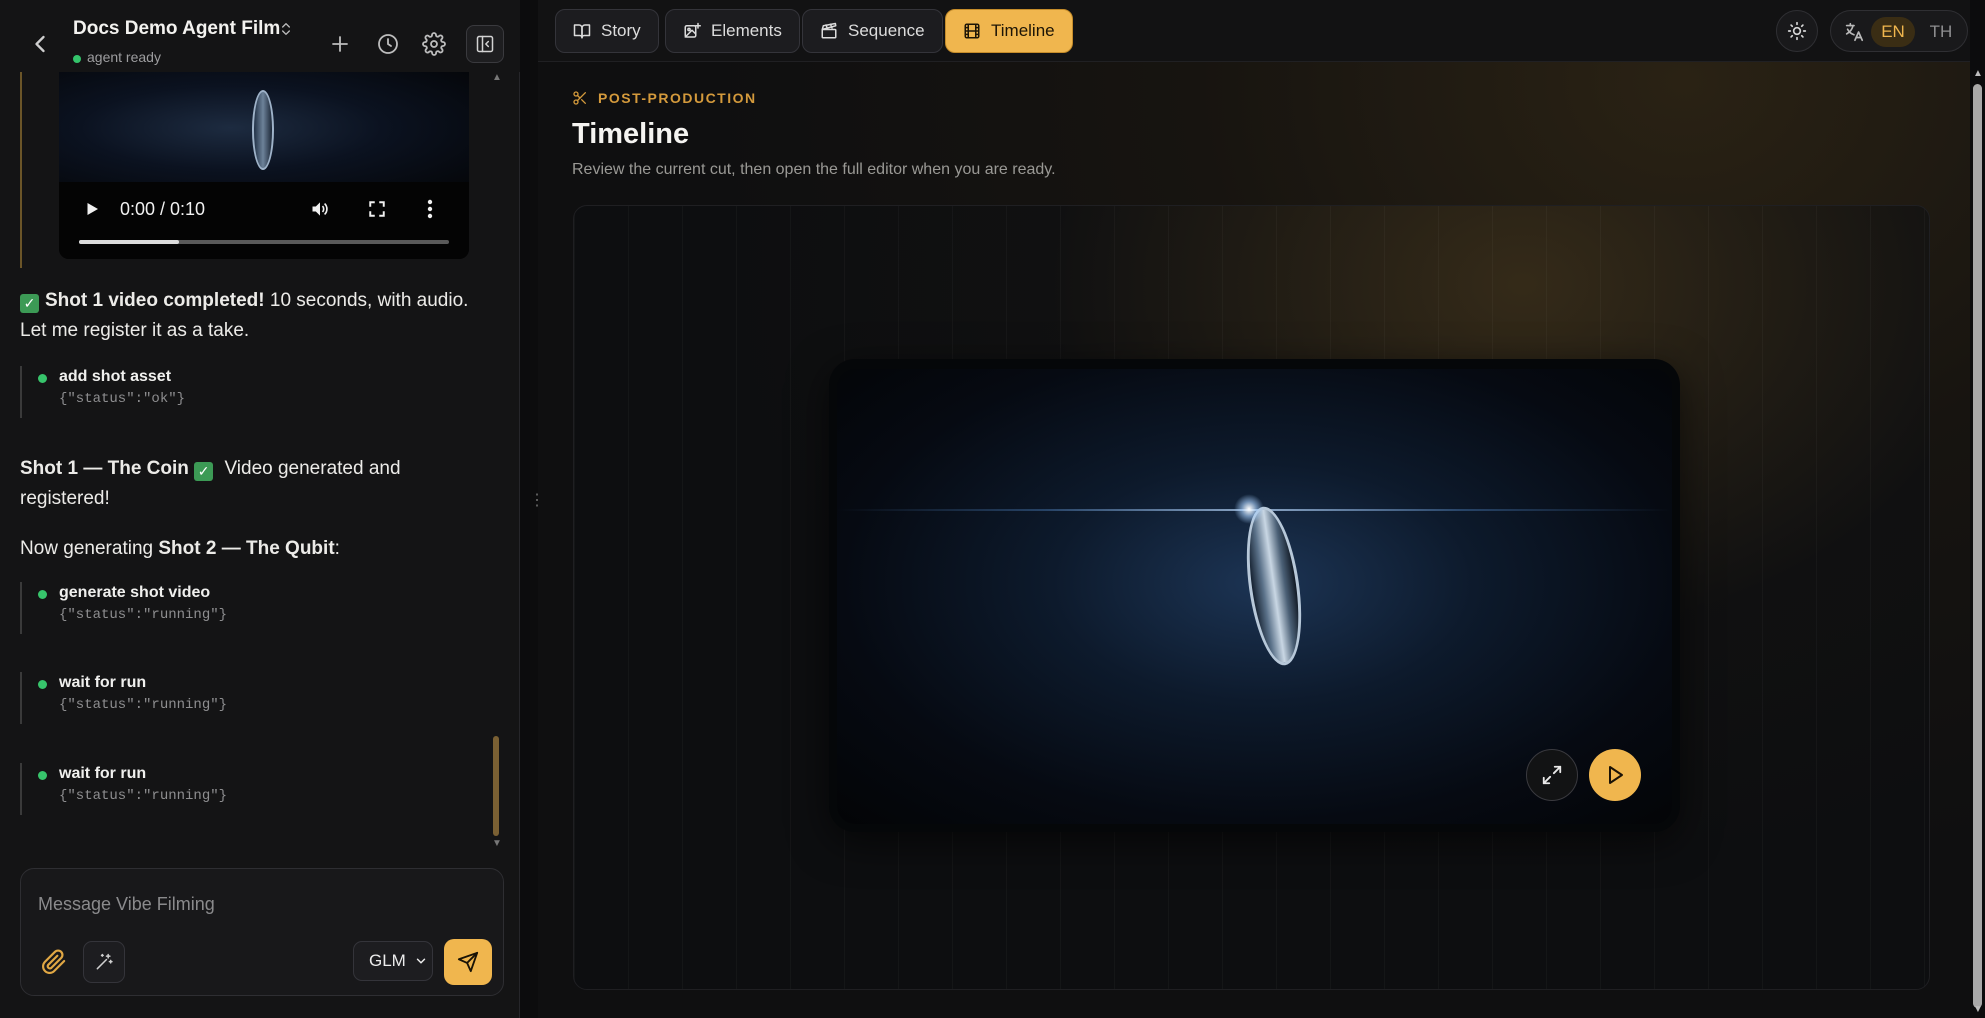 This screenshot has width=1985, height=1018. Describe the element at coordinates (55, 963) in the screenshot. I see `attach-paperclip-icon` at that location.